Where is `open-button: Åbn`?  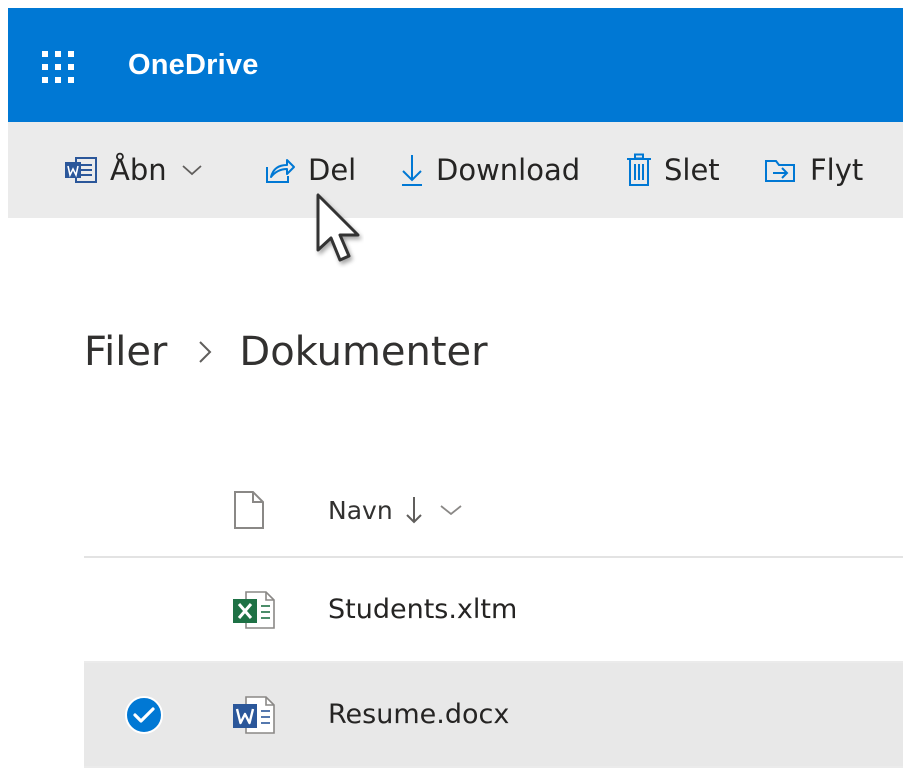
open-button: Åbn is located at coordinates (133, 170).